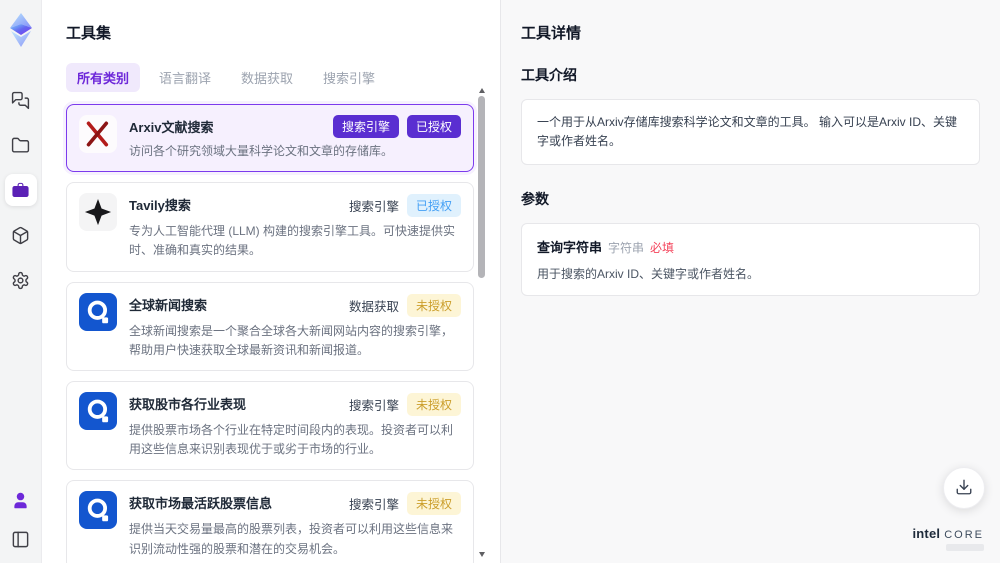  I want to click on tool-description: 访问各个研究领域大量科学论文和文章的存储库。, so click(261, 151).